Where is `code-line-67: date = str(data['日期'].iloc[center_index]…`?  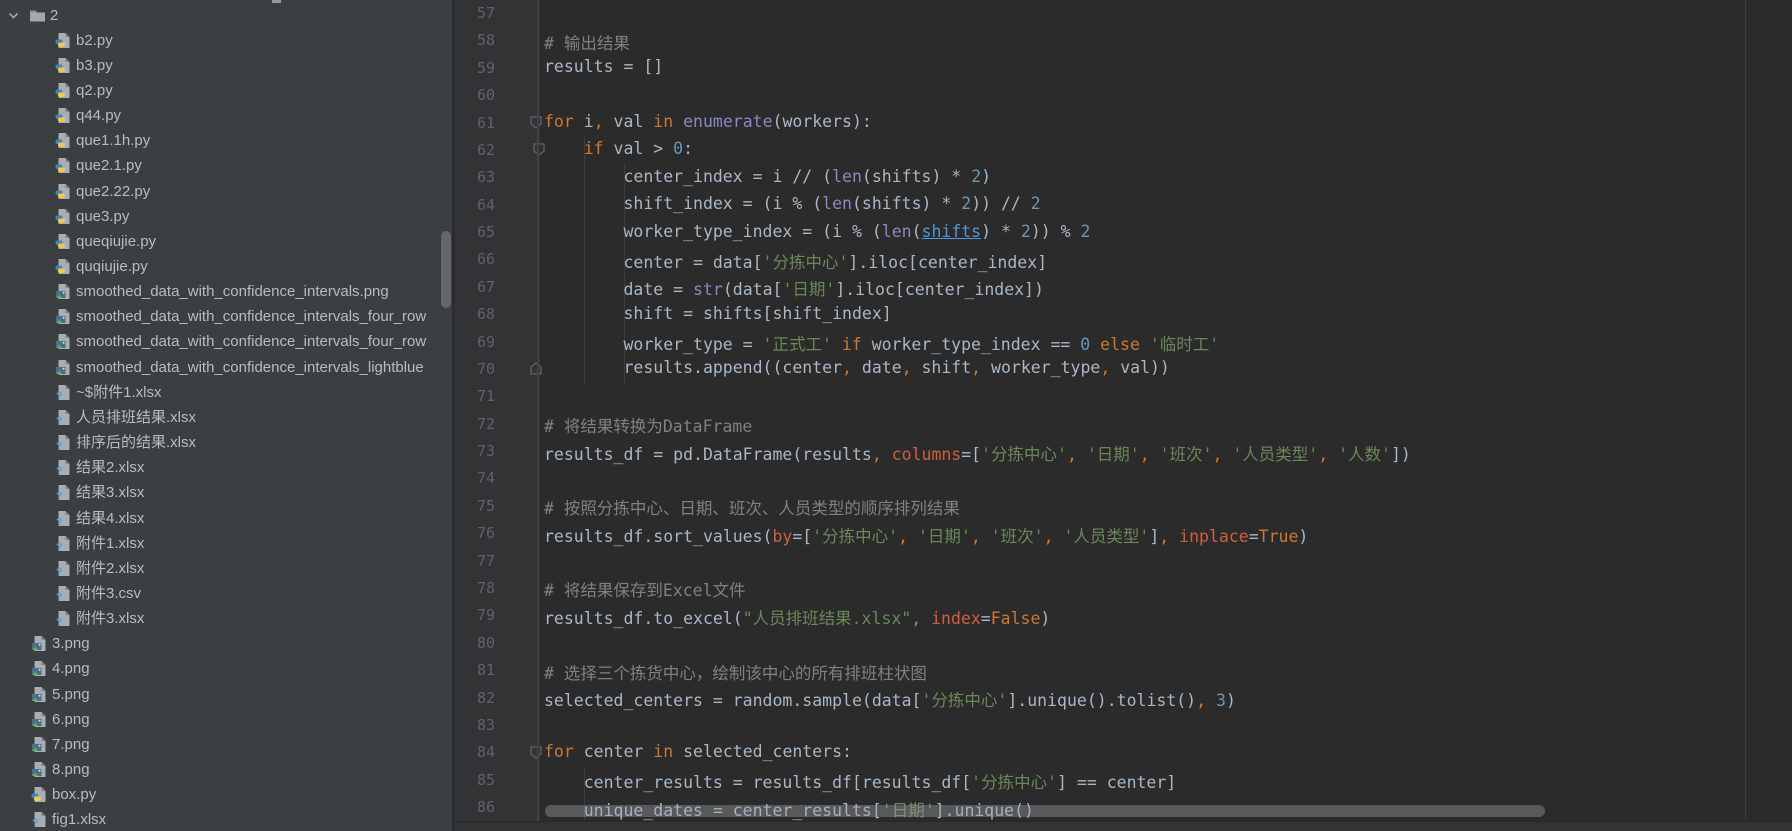 code-line-67: date = str(data['日期'].iloc[center_index]… is located at coordinates (793, 288).